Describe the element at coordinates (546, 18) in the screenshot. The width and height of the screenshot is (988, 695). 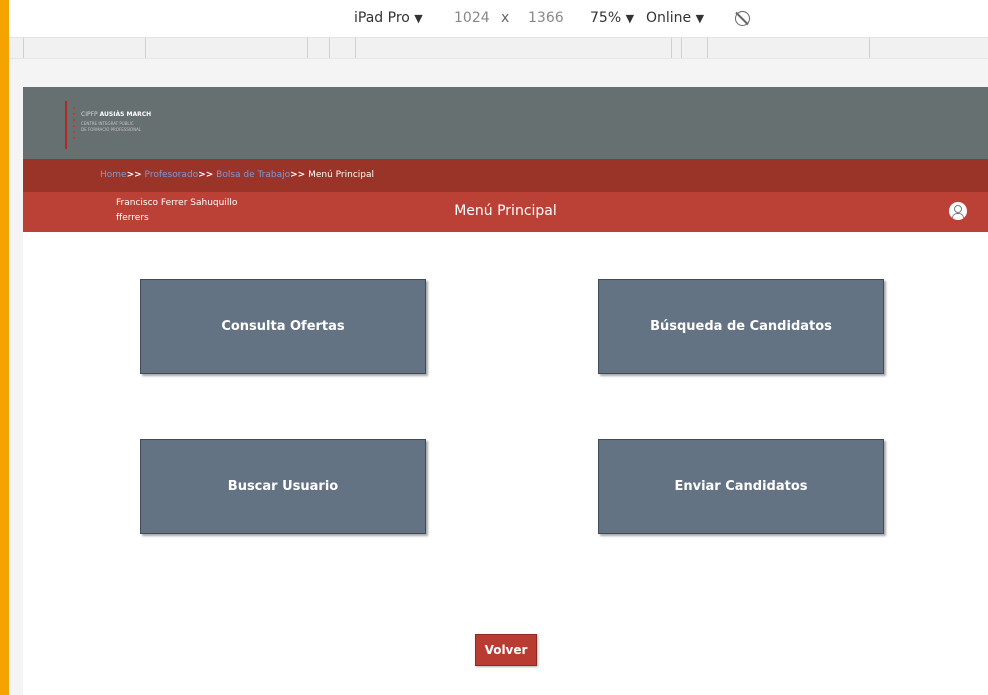
I see `height-field: 1366` at that location.